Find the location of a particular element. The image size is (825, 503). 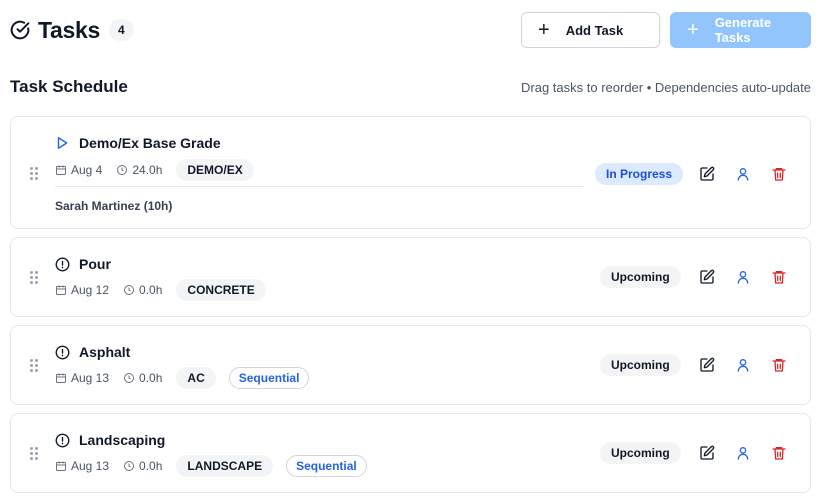

task-title: Demo/Ex Base Grade is located at coordinates (138, 143).